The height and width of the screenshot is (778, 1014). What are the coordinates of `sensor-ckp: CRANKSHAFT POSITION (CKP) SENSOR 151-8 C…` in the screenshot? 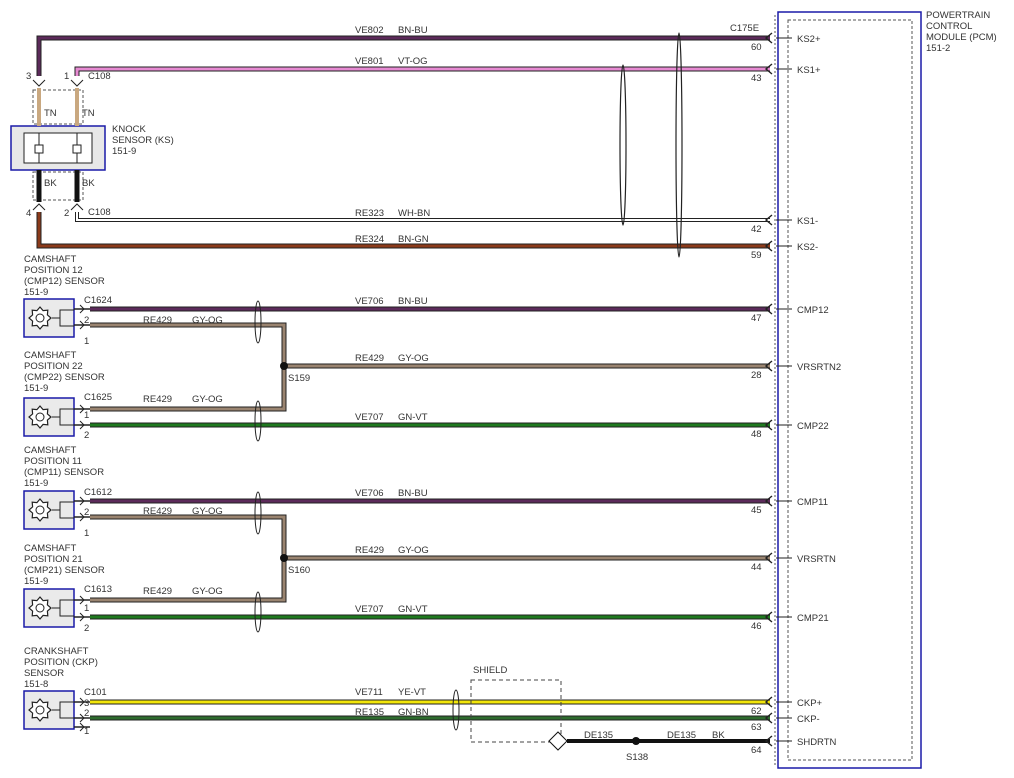 It's located at (65, 691).